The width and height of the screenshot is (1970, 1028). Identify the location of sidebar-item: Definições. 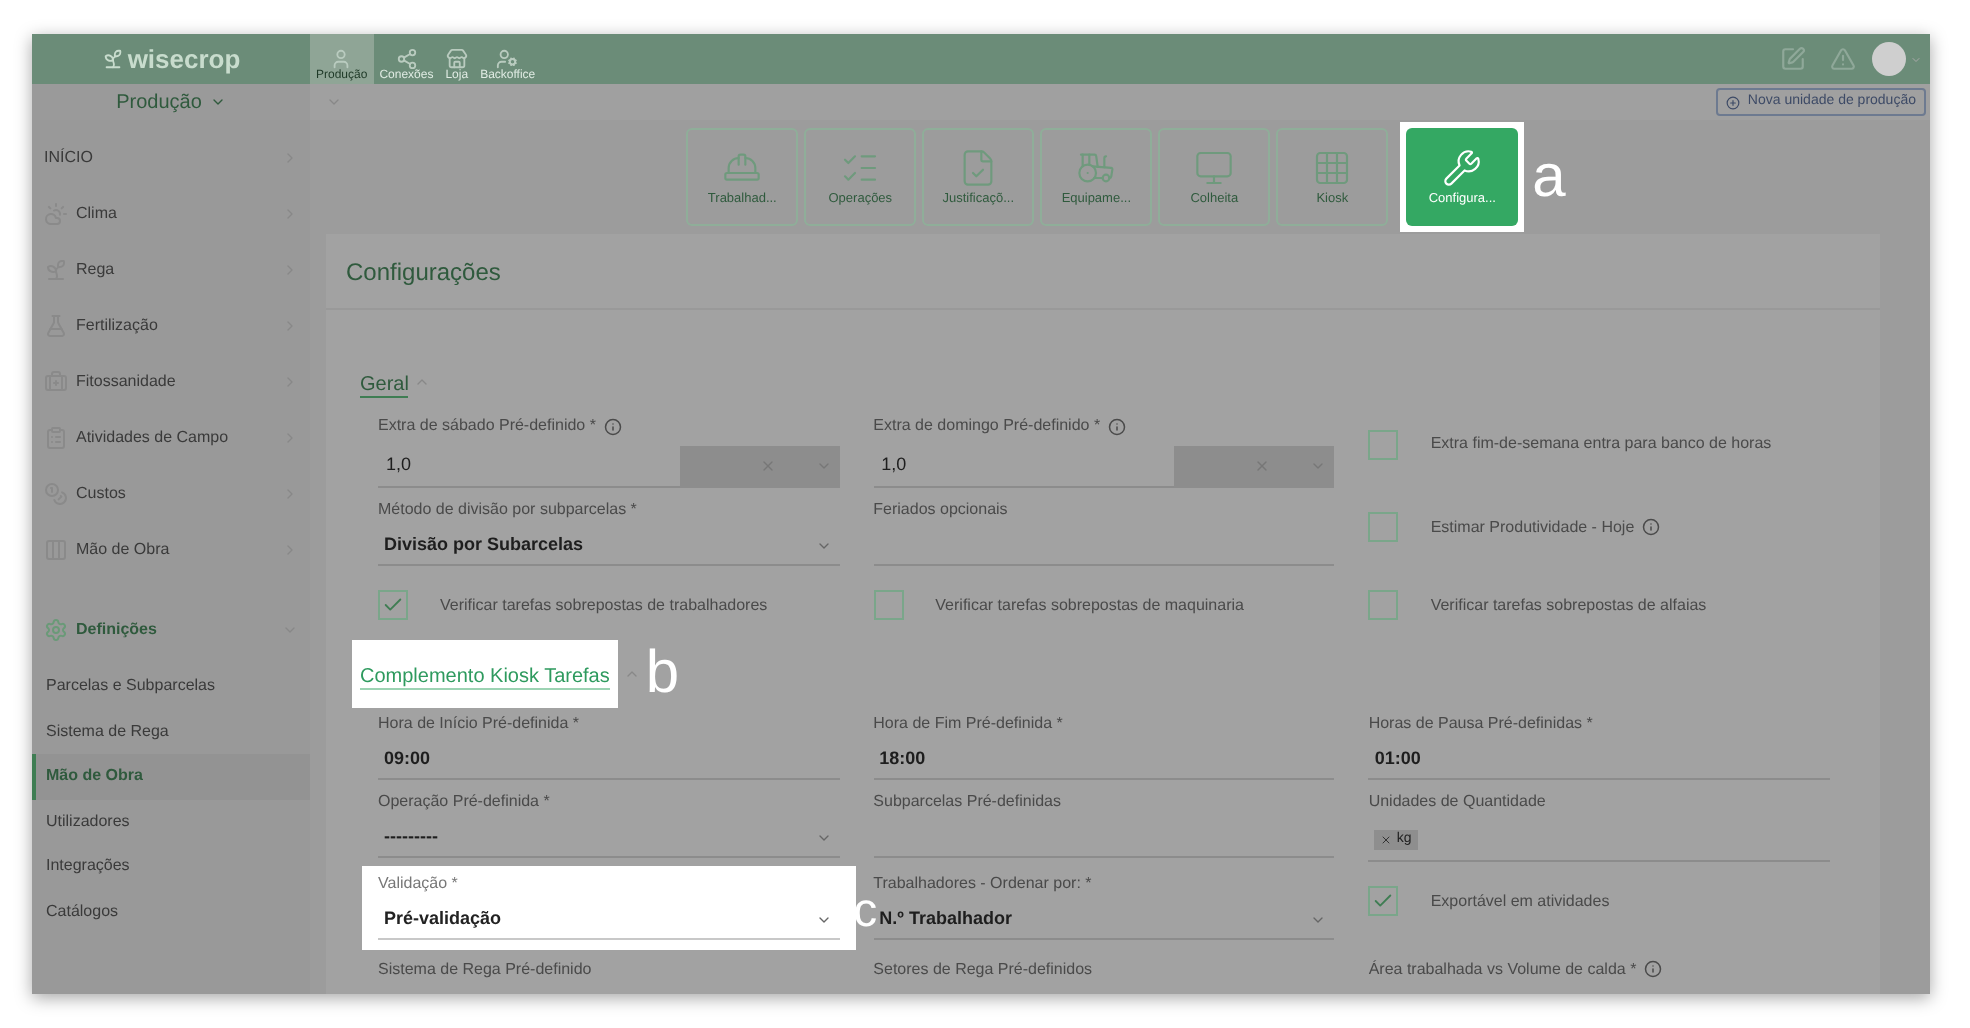
(171, 629).